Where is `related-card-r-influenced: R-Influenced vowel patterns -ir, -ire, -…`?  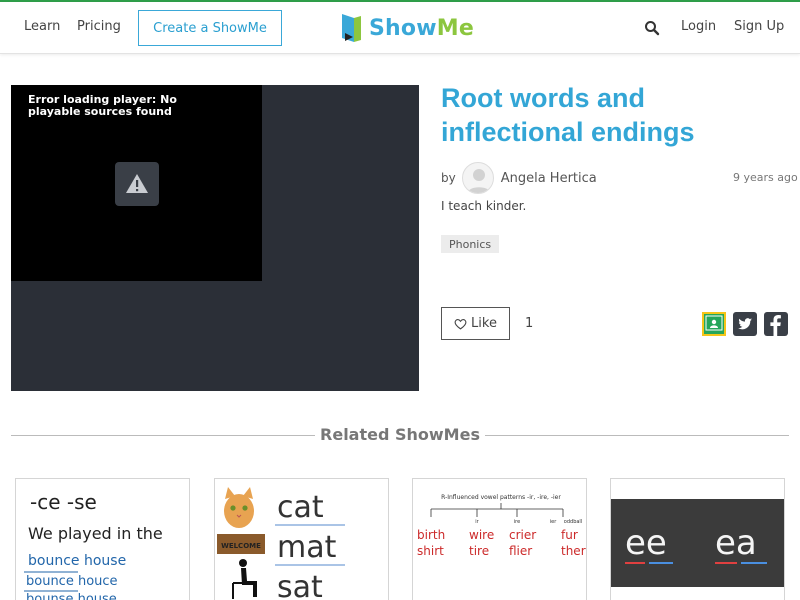 related-card-r-influenced: R-Influenced vowel patterns -ir, -ire, -… is located at coordinates (499, 539).